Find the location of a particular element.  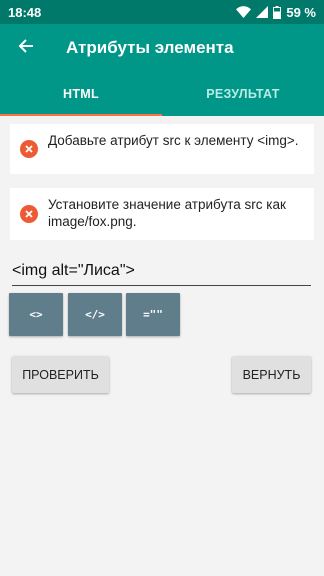

insert-closing-tag-button: </> is located at coordinates (95, 314).